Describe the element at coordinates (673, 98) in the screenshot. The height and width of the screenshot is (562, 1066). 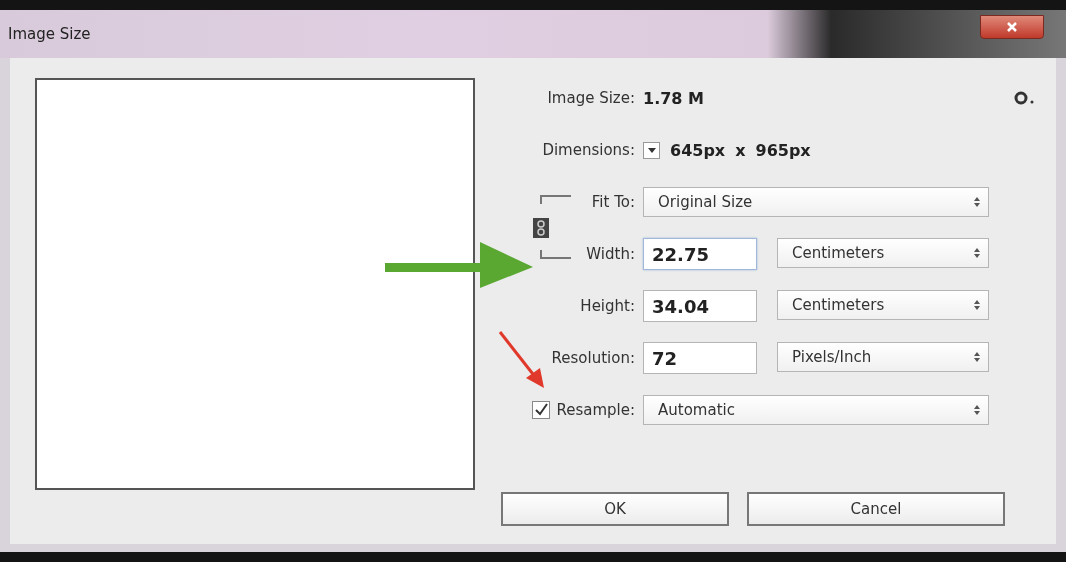
I see `image-size-value: 1.78 M` at that location.